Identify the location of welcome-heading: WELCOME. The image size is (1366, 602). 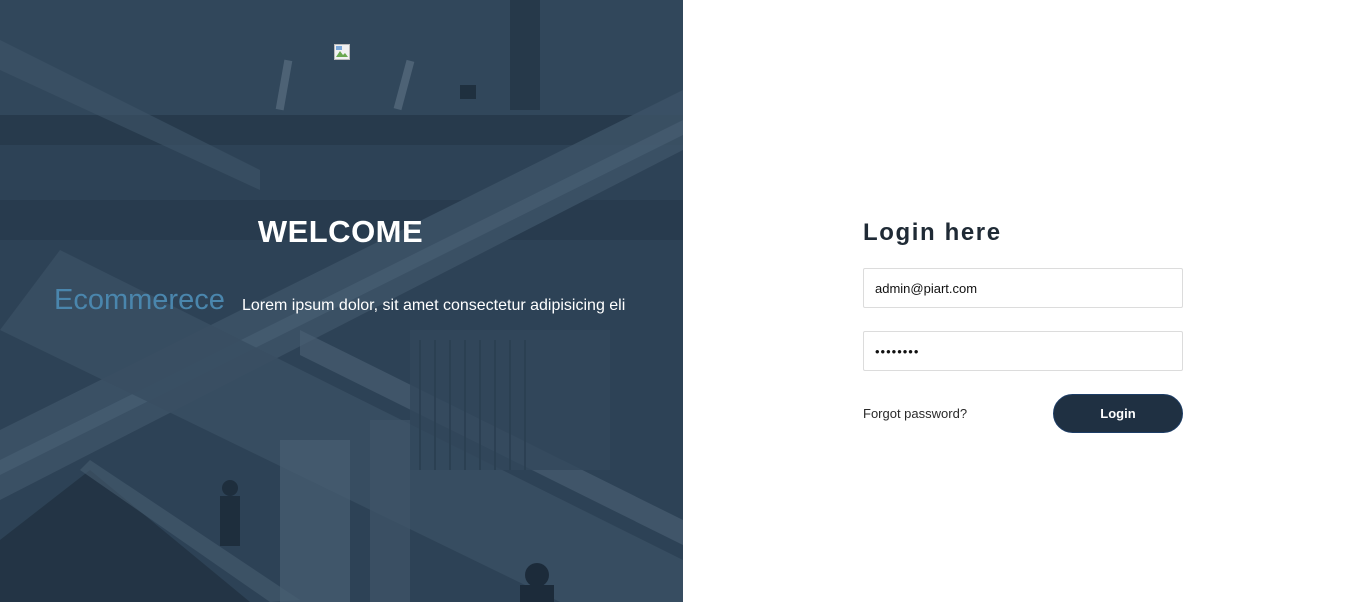
(341, 232).